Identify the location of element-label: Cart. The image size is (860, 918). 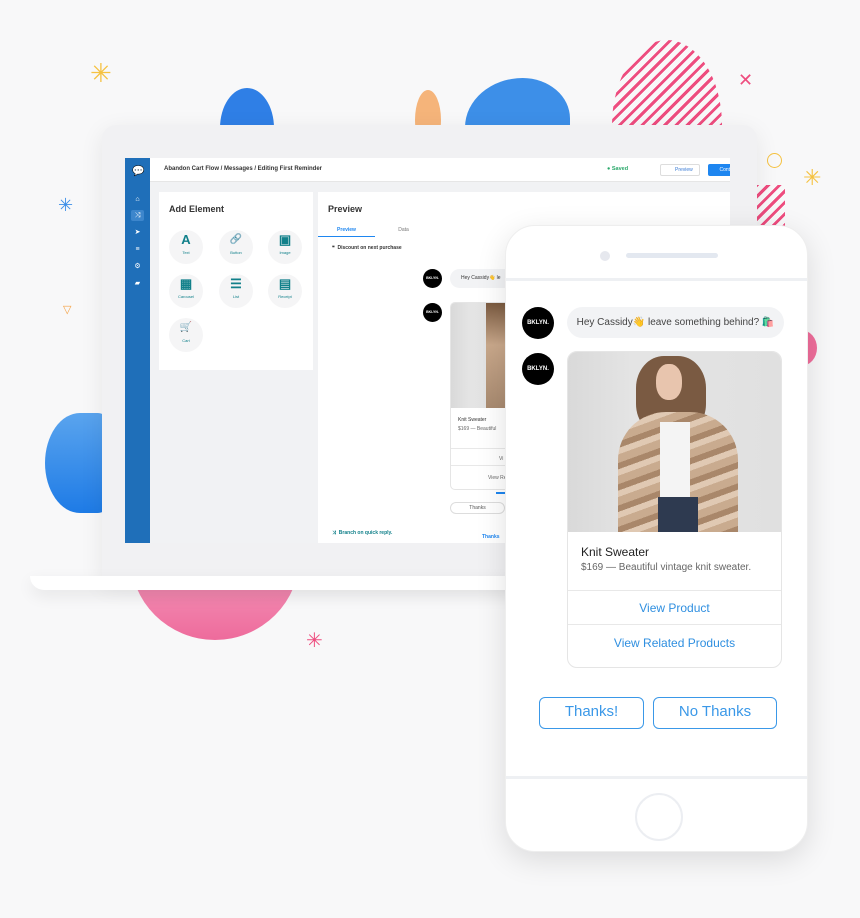
(186, 340).